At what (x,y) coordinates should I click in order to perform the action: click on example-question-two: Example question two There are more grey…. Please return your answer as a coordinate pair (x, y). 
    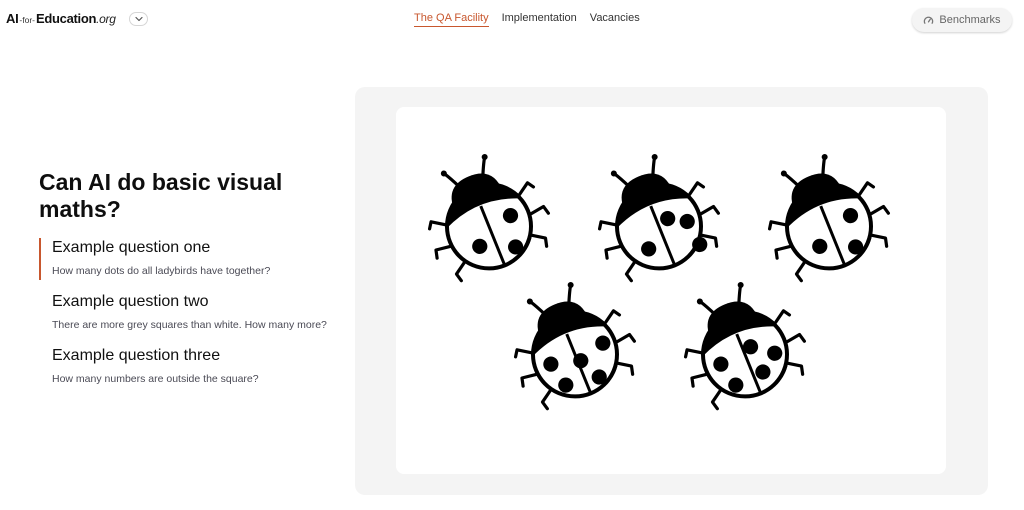
    Looking at the image, I should click on (189, 312).